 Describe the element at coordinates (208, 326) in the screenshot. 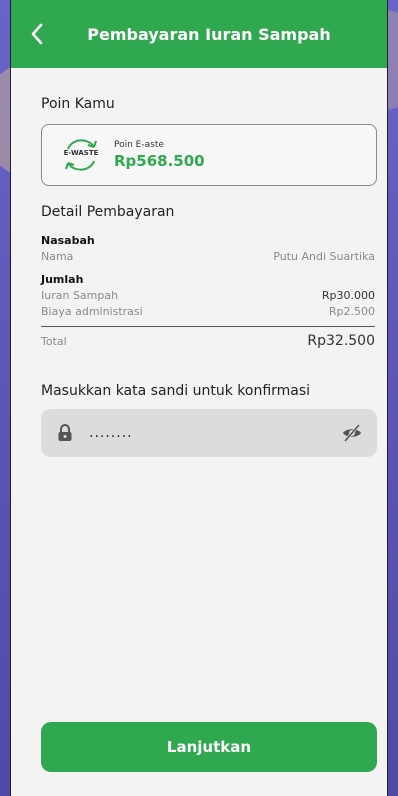

I see `divider` at that location.